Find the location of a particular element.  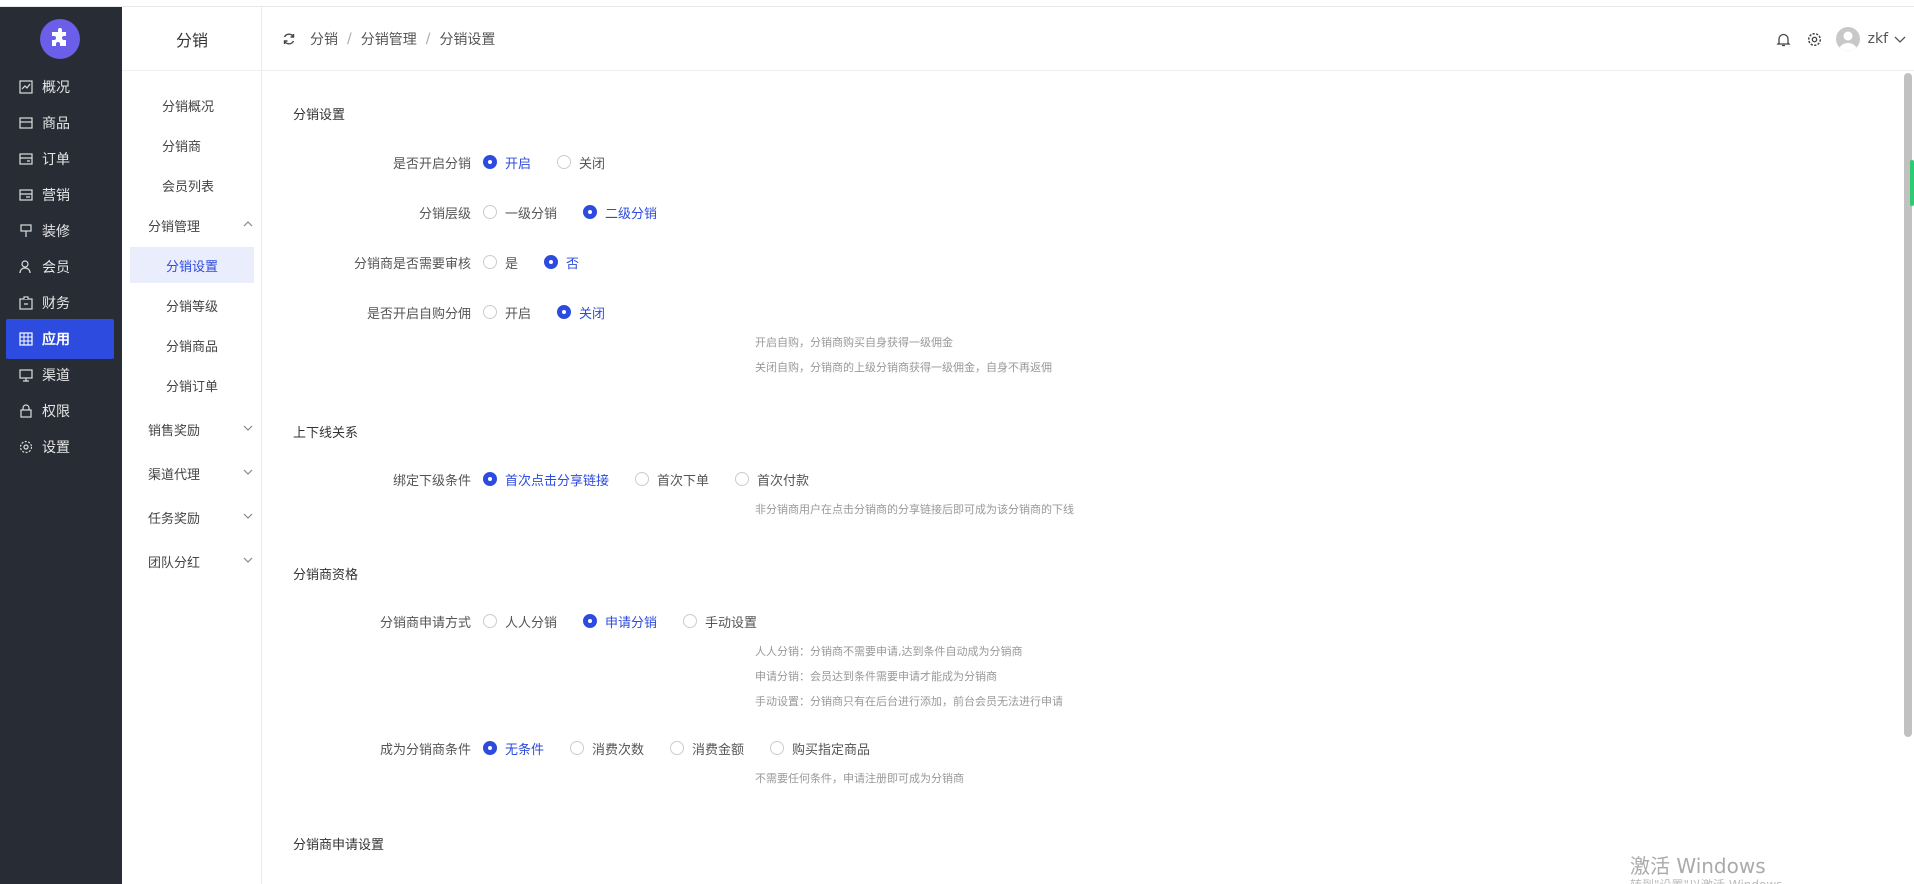

lock-icon is located at coordinates (26, 411).